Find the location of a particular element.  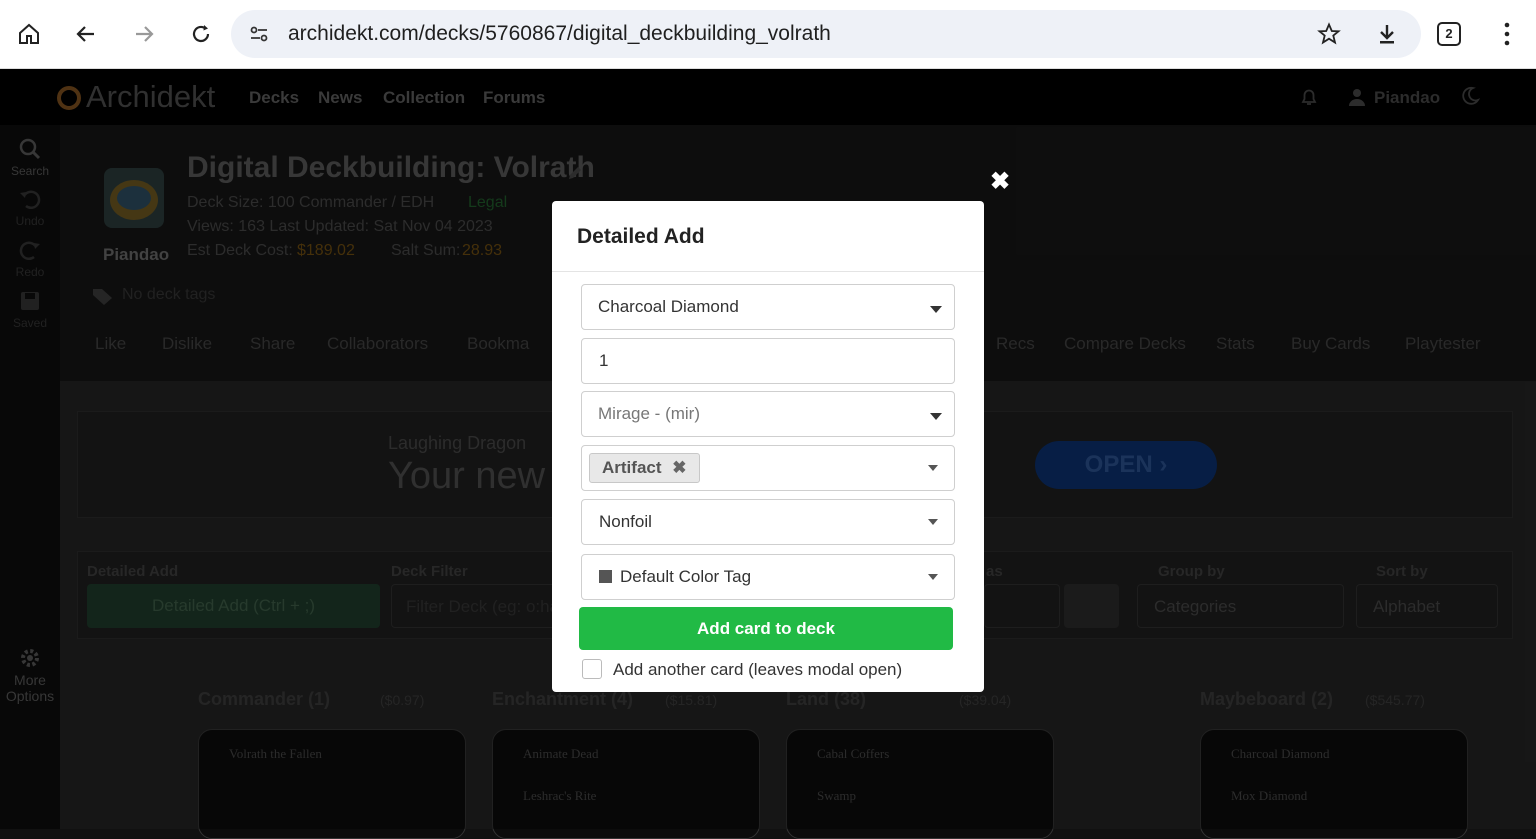

quantity-input: 1 is located at coordinates (768, 361).